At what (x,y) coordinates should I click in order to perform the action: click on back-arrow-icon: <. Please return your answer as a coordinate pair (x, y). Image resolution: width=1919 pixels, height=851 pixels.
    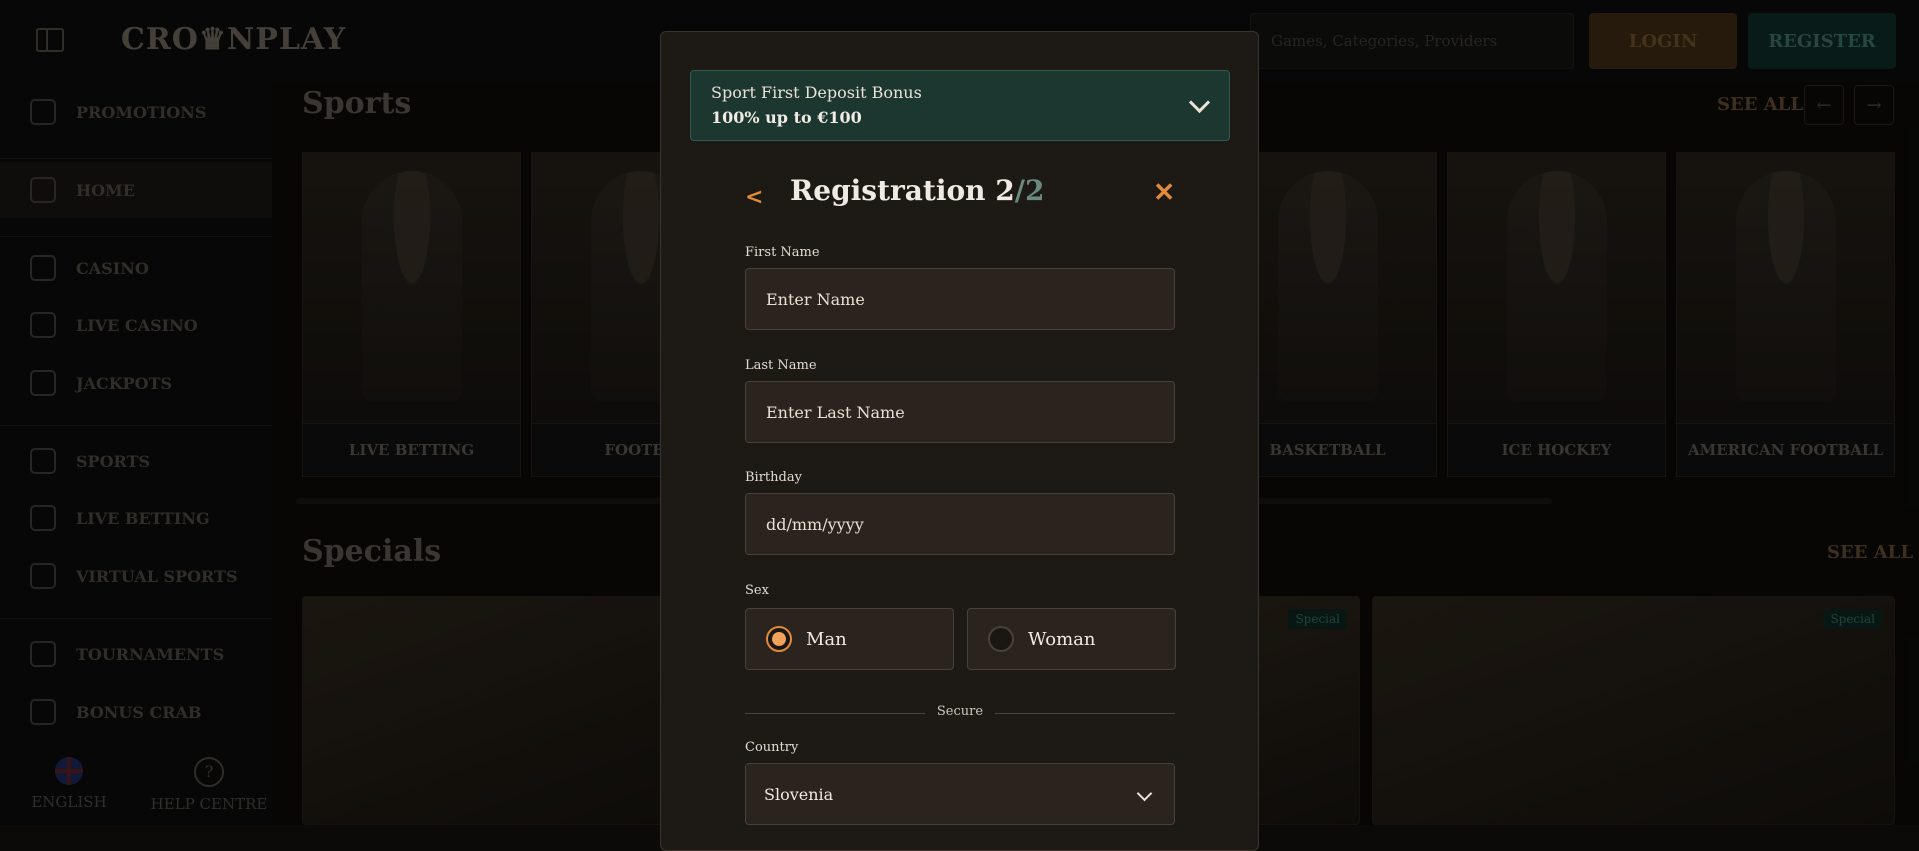
    Looking at the image, I should click on (754, 197).